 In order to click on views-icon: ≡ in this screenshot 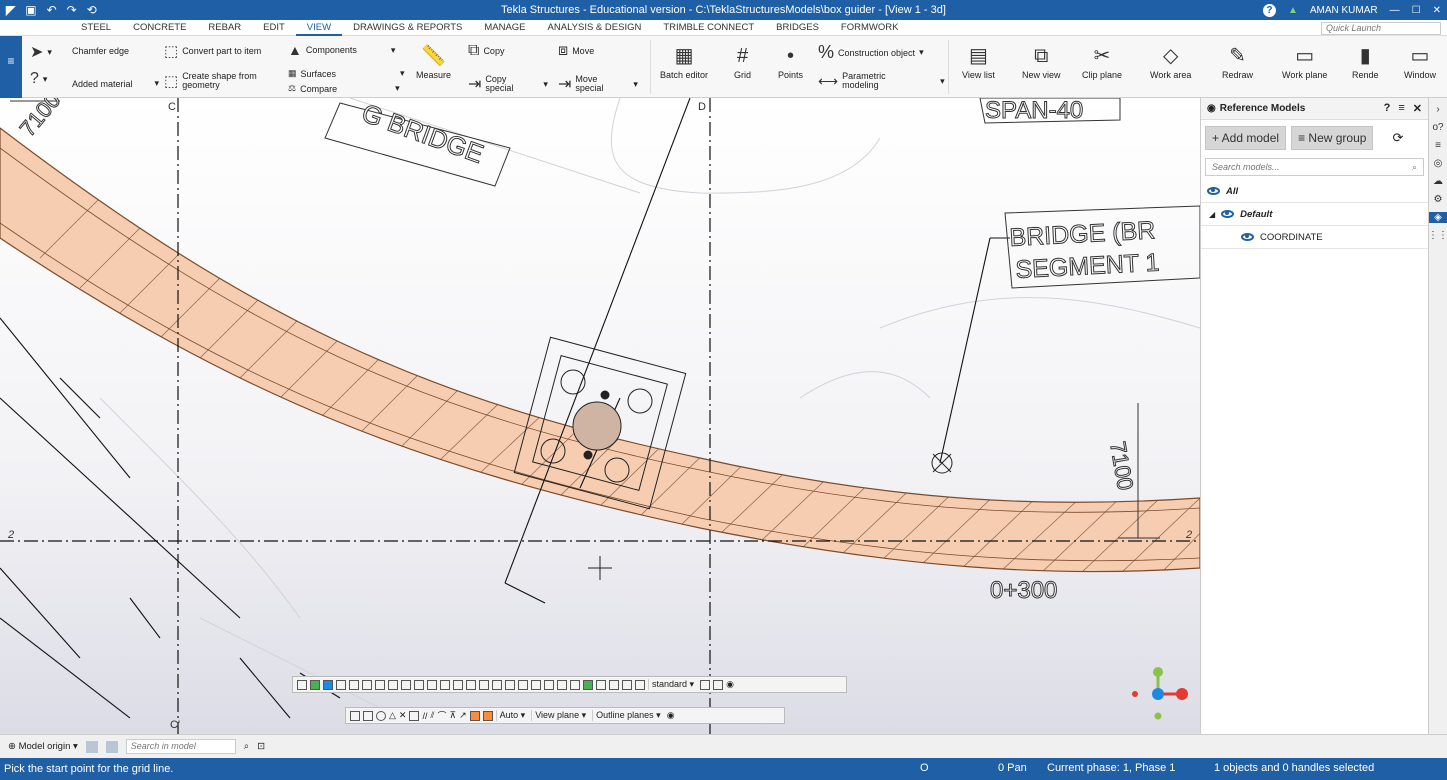, I will do `click(1438, 145)`.